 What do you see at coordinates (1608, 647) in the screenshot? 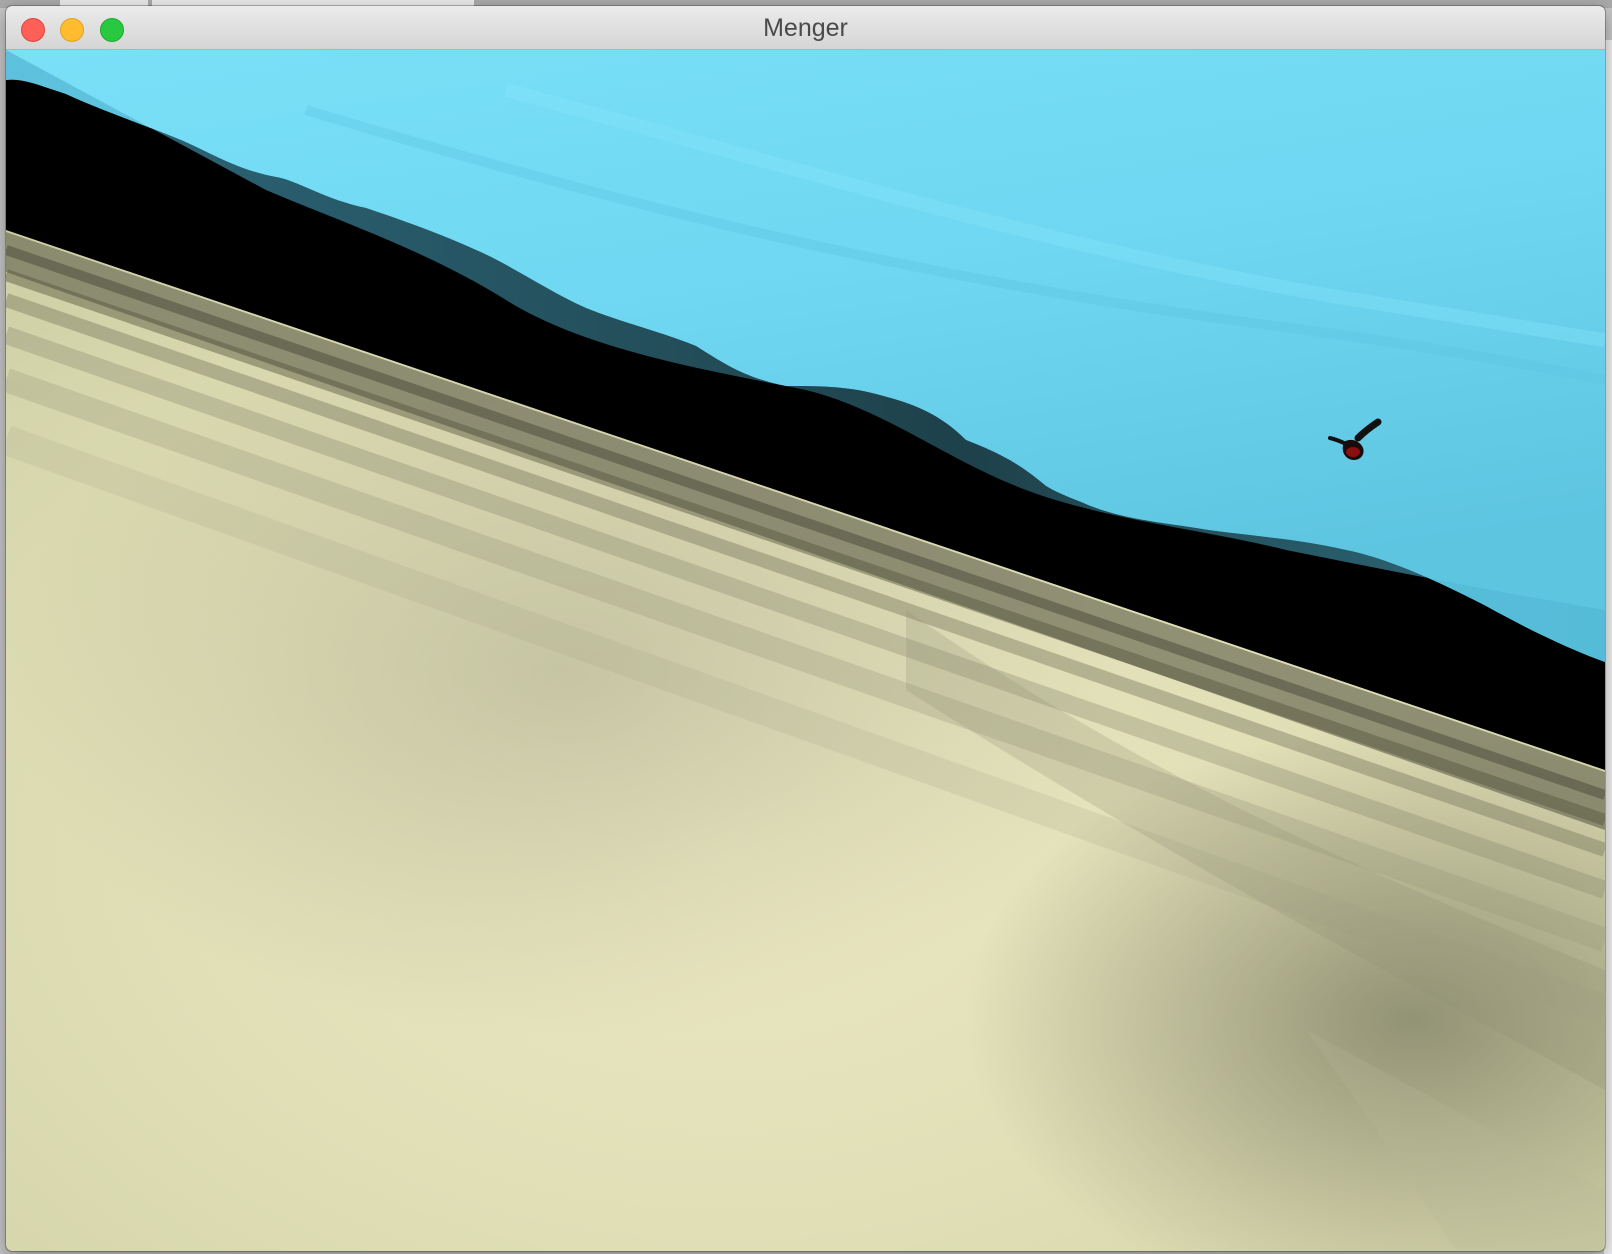
I see `background-window-edge` at bounding box center [1608, 647].